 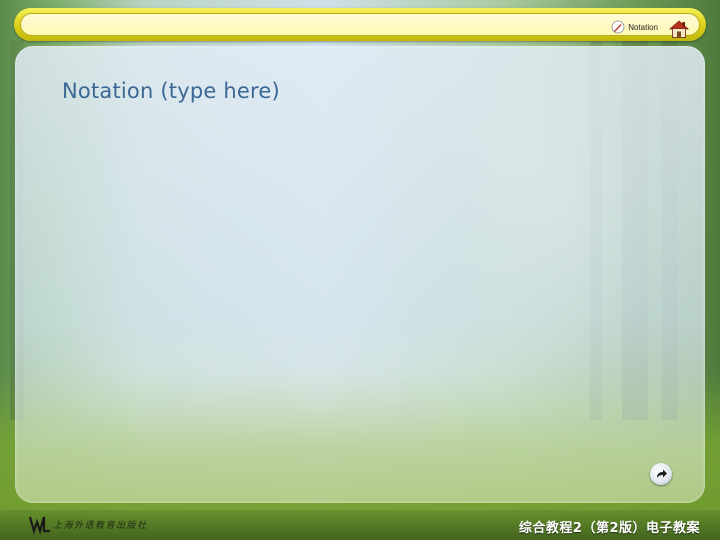 What do you see at coordinates (618, 27) in the screenshot?
I see `pen-icon` at bounding box center [618, 27].